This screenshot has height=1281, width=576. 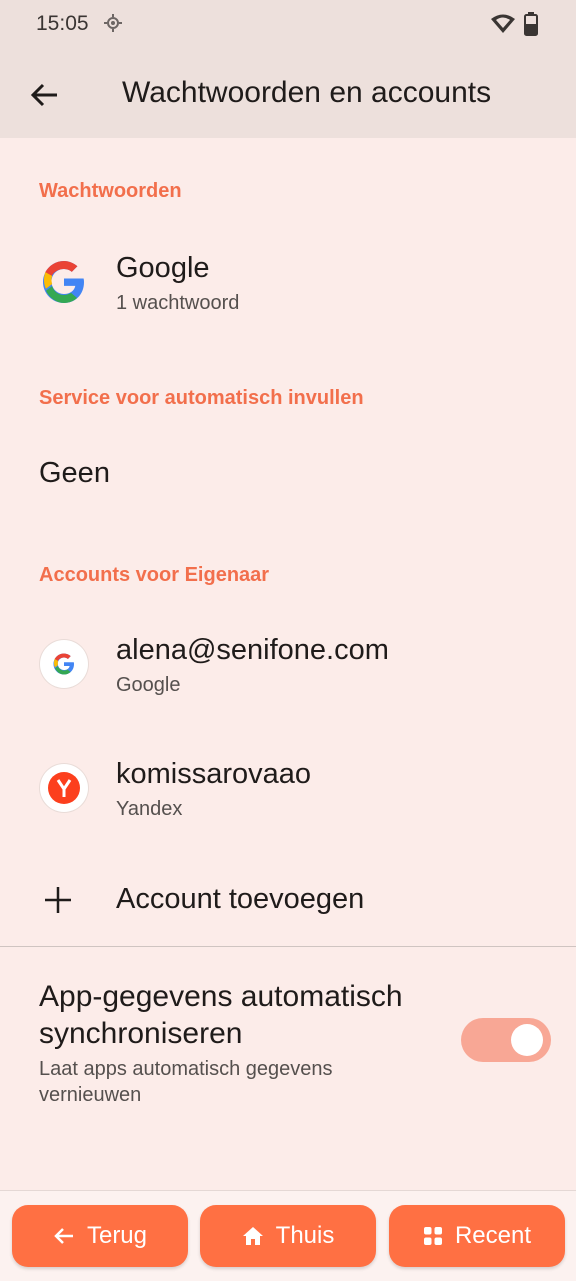 What do you see at coordinates (163, 268) in the screenshot?
I see `passwords-google-title: Google` at bounding box center [163, 268].